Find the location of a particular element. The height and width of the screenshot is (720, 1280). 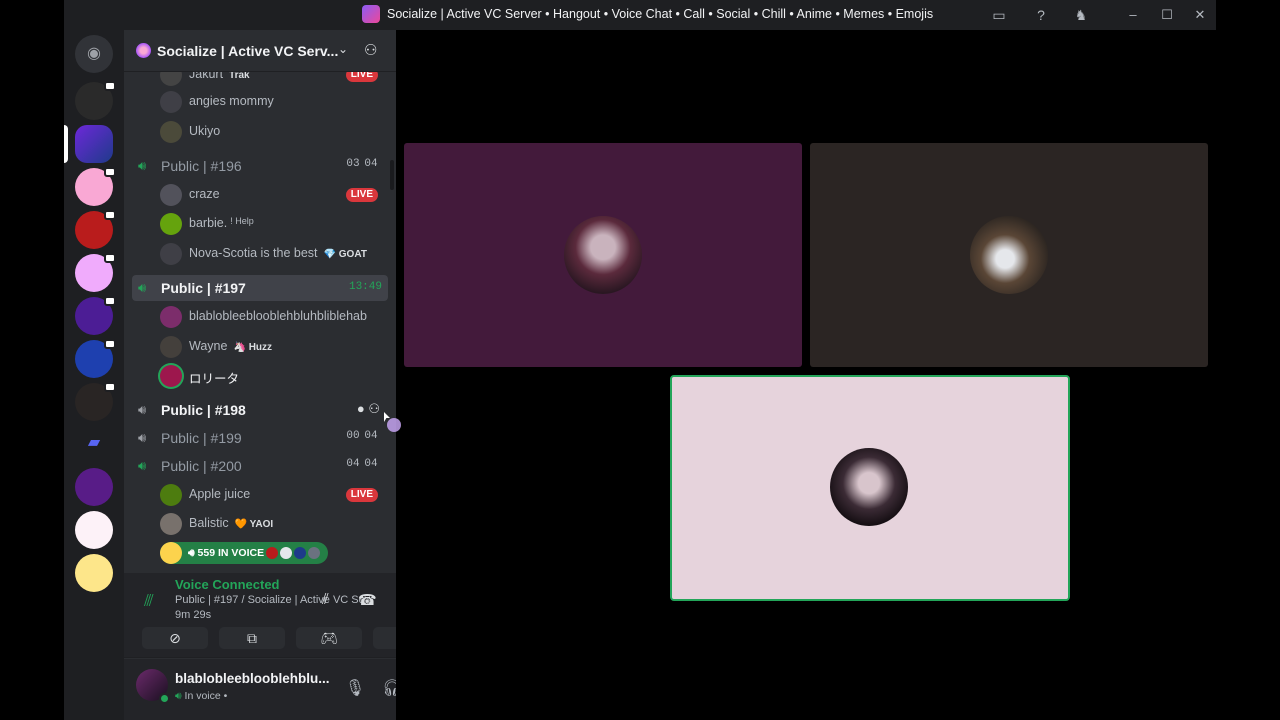

screen-share-button: ⧉ is located at coordinates (252, 638).